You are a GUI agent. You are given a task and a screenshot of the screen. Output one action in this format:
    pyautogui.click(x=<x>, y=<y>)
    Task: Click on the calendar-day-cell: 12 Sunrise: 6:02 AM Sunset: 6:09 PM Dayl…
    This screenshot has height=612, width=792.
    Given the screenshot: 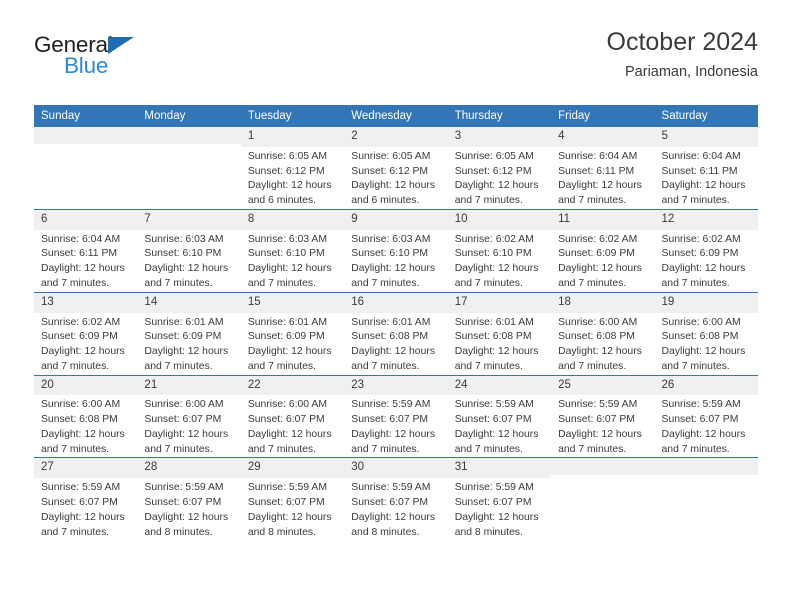 What is the action you would take?
    pyautogui.click(x=706, y=250)
    